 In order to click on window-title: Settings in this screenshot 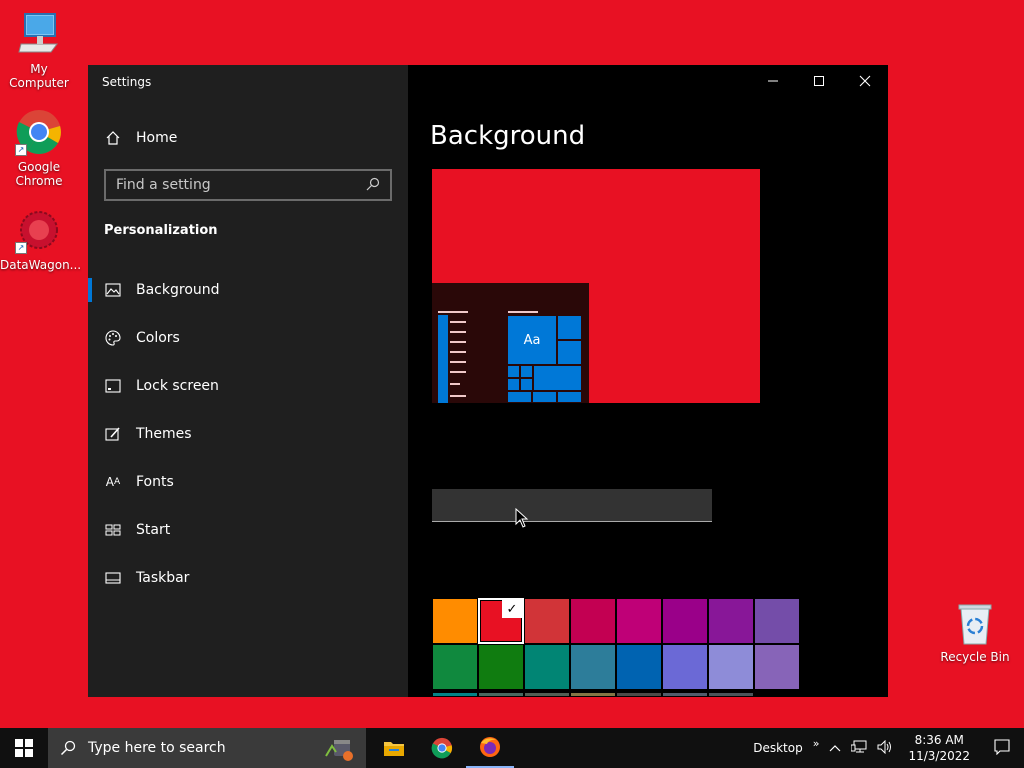, I will do `click(127, 82)`.